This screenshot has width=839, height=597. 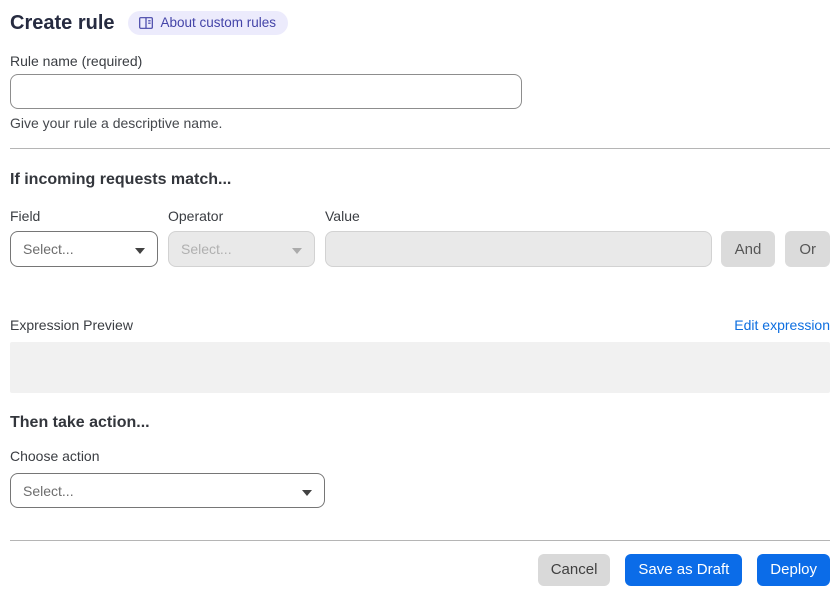 What do you see at coordinates (807, 249) in the screenshot?
I see `or-button: Or` at bounding box center [807, 249].